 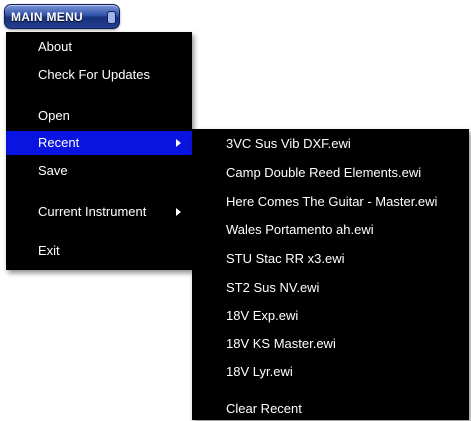 What do you see at coordinates (94, 74) in the screenshot?
I see `menu-item-check-updates-label: Check For Updates` at bounding box center [94, 74].